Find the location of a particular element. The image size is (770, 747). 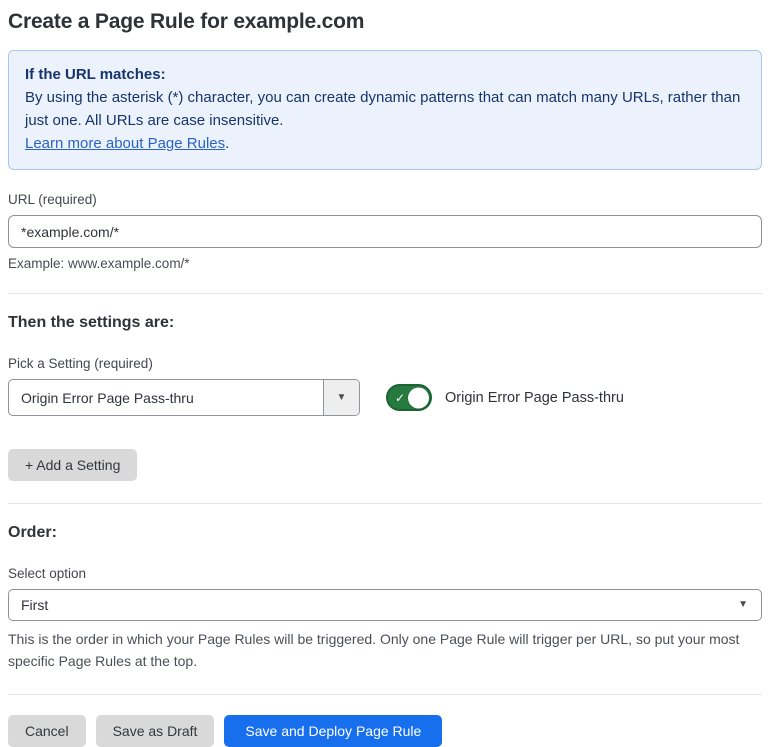

url-field-label: URL (required) is located at coordinates (52, 199).